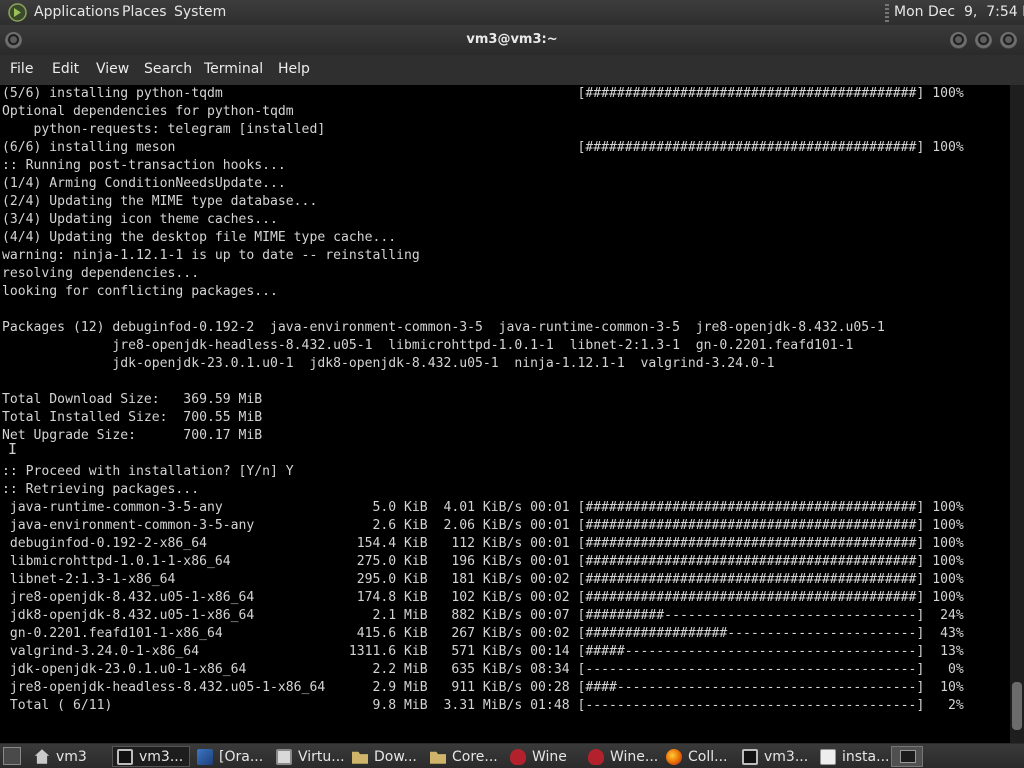 Image resolution: width=1024 pixels, height=768 pixels. I want to click on minimize-button, so click(958, 40).